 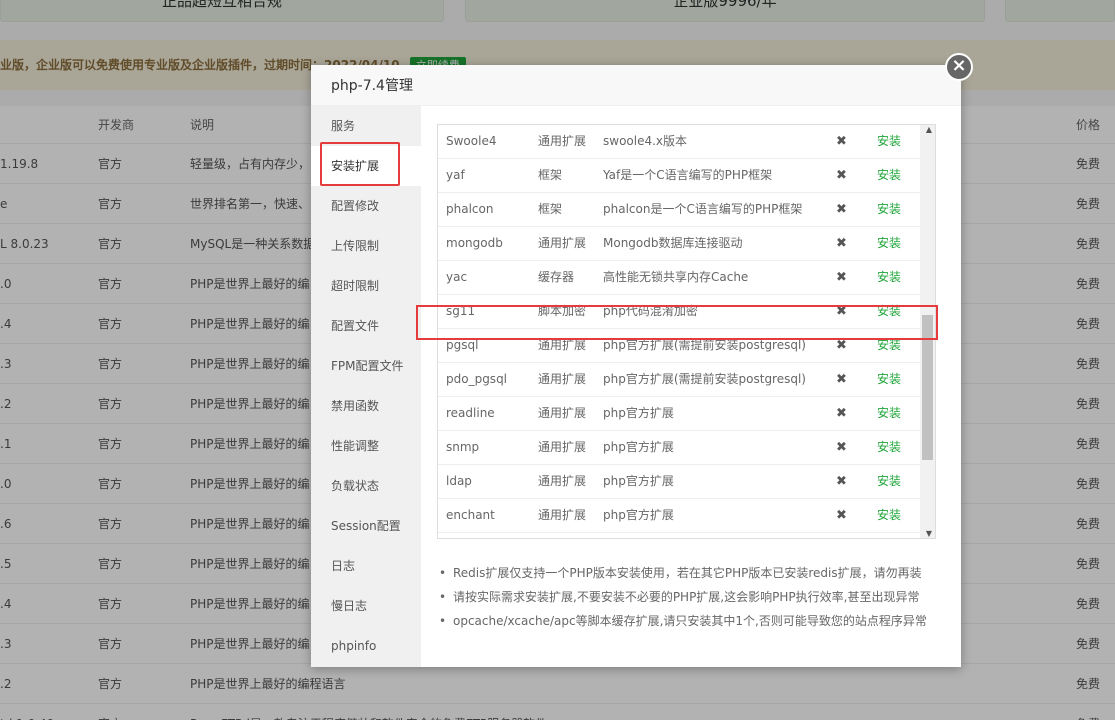 What do you see at coordinates (470, 515) in the screenshot?
I see `extension-name: enchant` at bounding box center [470, 515].